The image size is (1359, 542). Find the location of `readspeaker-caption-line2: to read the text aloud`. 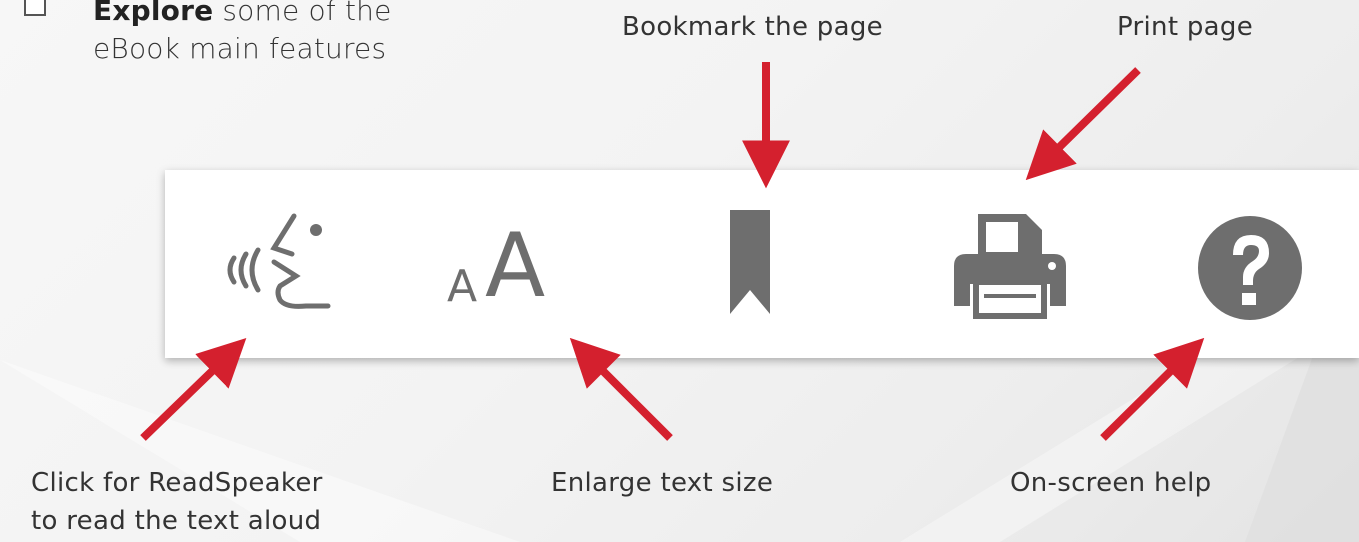

readspeaker-caption-line2: to read the text aloud is located at coordinates (176, 521).